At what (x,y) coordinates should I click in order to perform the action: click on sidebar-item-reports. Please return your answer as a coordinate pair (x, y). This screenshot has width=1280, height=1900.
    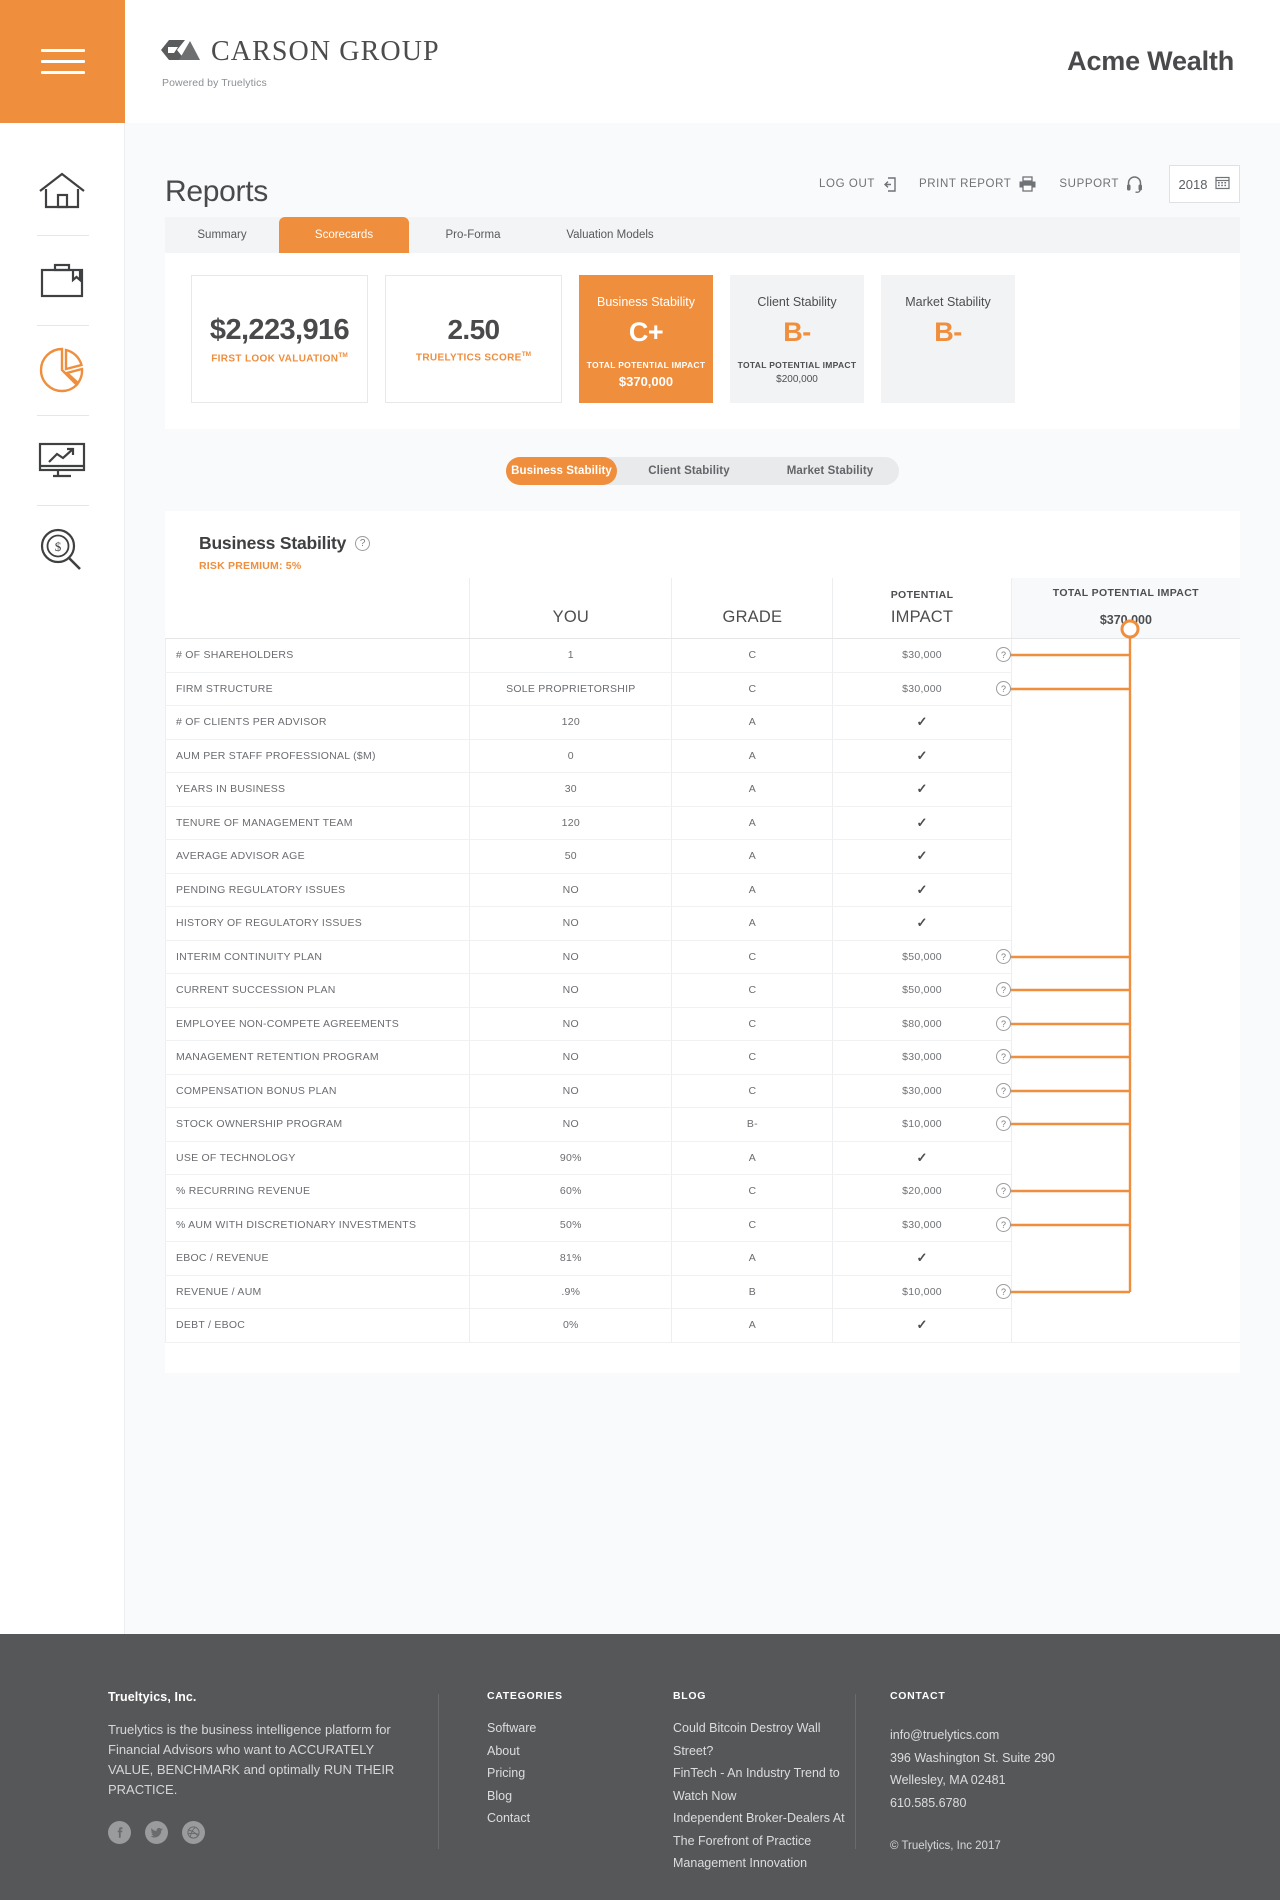
    Looking at the image, I should click on (62, 370).